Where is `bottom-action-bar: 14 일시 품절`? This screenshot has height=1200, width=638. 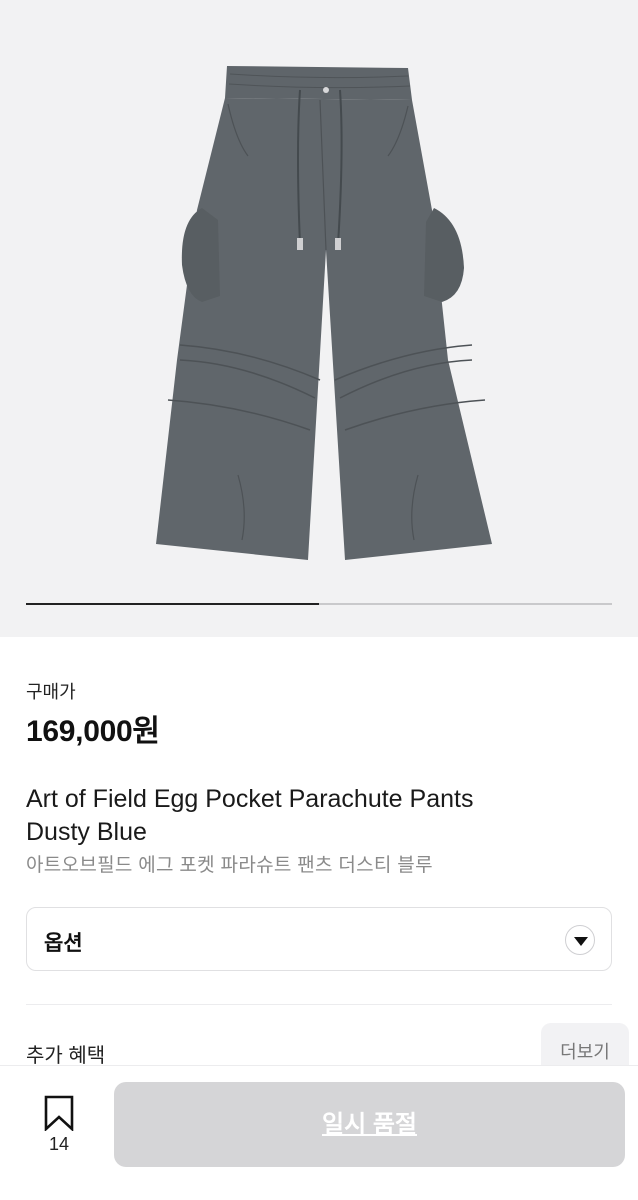 bottom-action-bar: 14 일시 품절 is located at coordinates (319, 1132).